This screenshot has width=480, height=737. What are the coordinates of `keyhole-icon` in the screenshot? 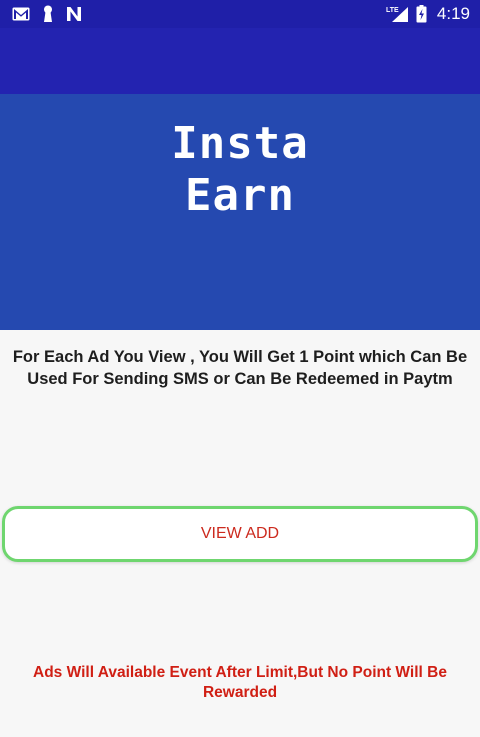 It's located at (48, 14).